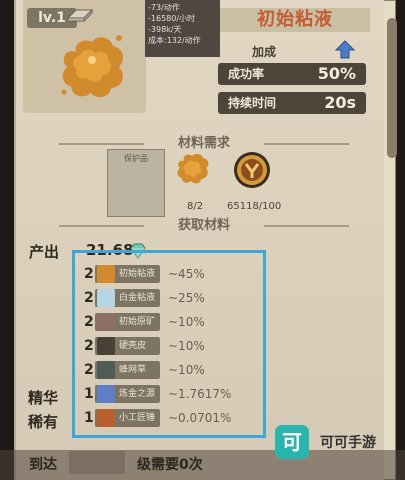 This screenshot has width=405, height=480. I want to click on herb-icon, so click(106, 370).